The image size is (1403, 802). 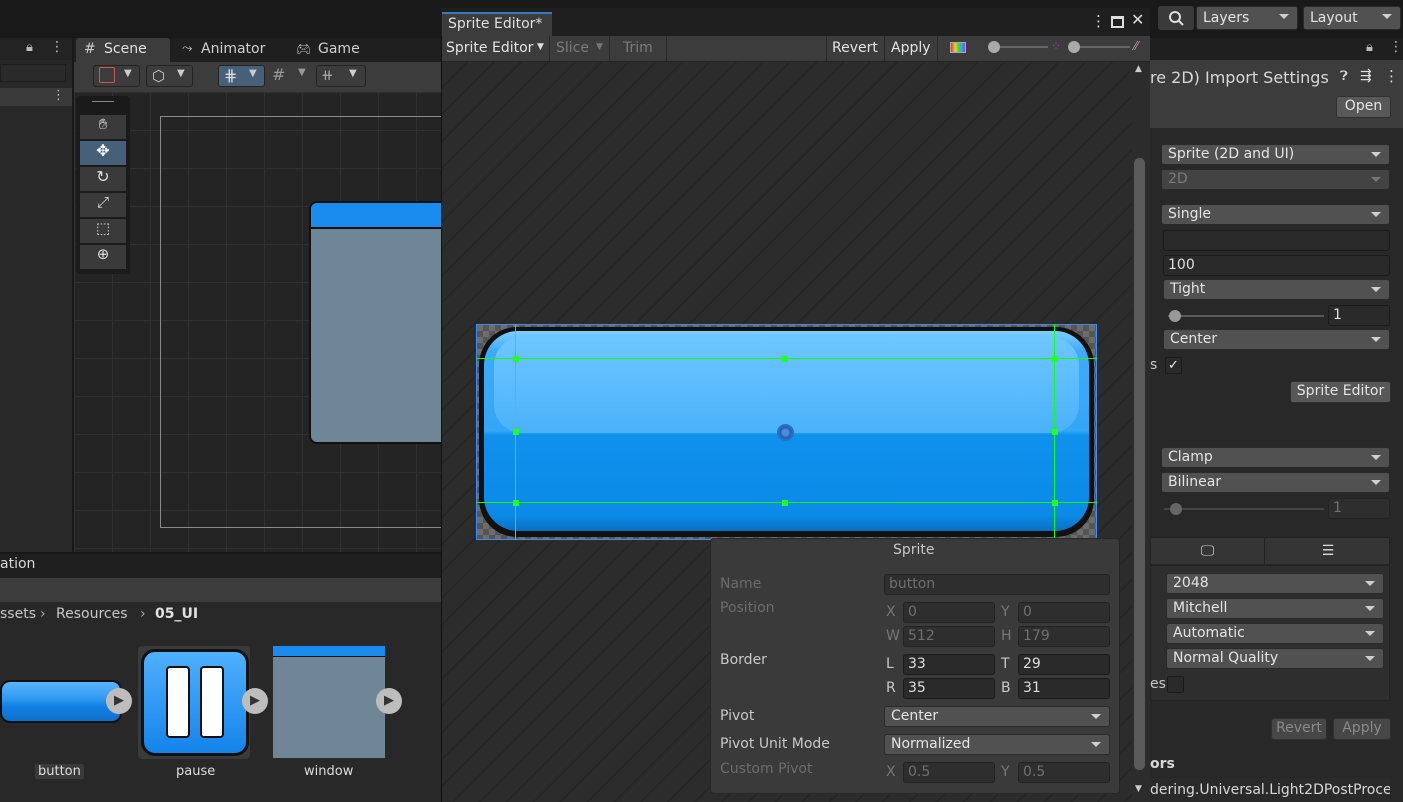 What do you see at coordinates (116, 76) in the screenshot?
I see `draw-mode-dropdown: ▼` at bounding box center [116, 76].